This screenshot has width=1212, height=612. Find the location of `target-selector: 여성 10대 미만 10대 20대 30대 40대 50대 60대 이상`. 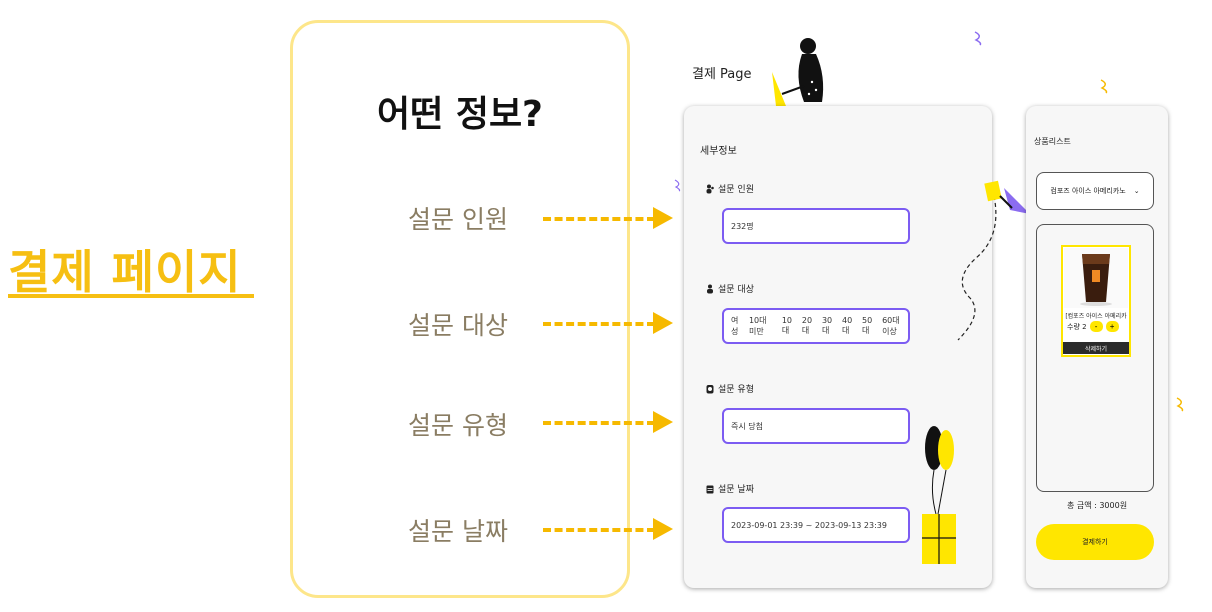

target-selector: 여성 10대 미만 10대 20대 30대 40대 50대 60대 이상 is located at coordinates (816, 326).